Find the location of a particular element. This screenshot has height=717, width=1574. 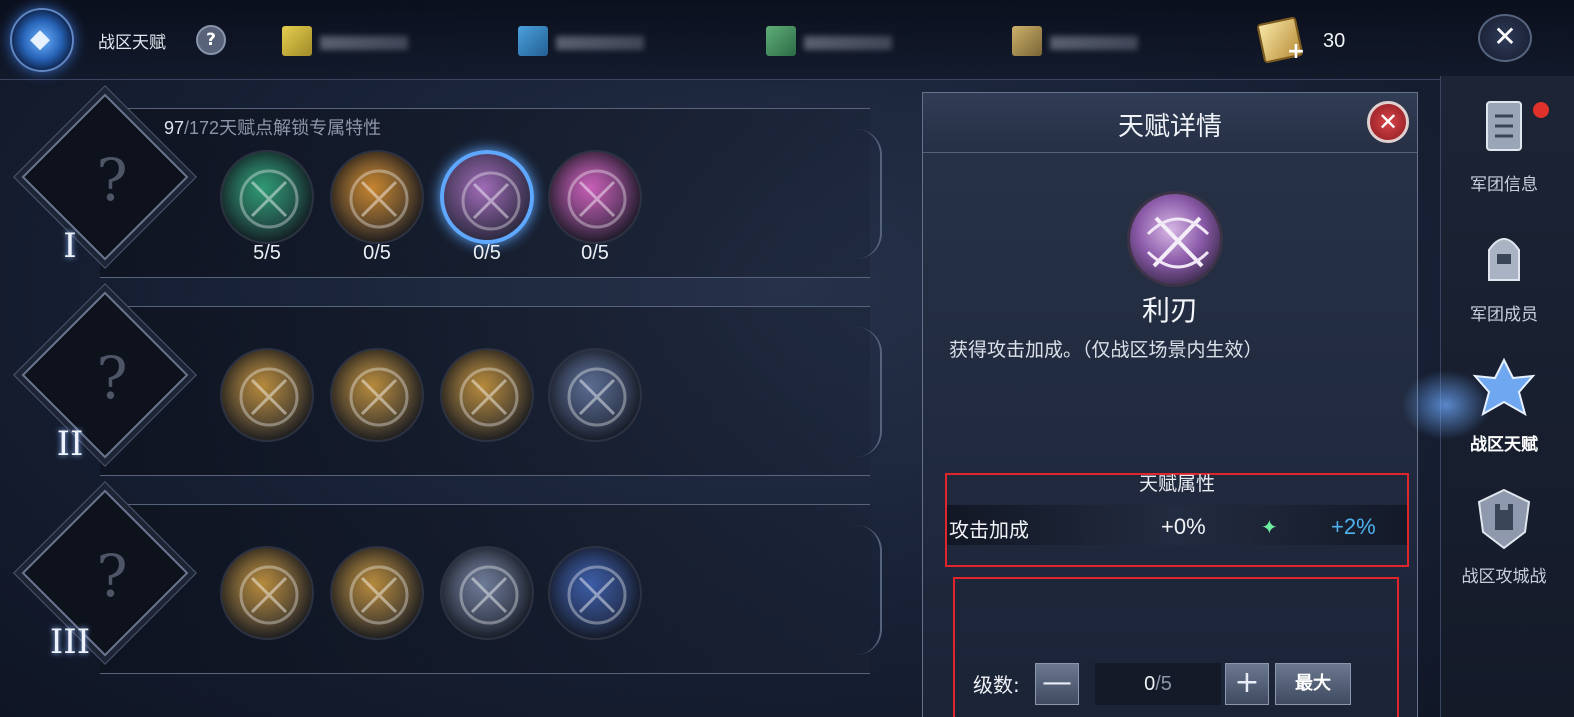

close-button: ✕ is located at coordinates (1505, 38).